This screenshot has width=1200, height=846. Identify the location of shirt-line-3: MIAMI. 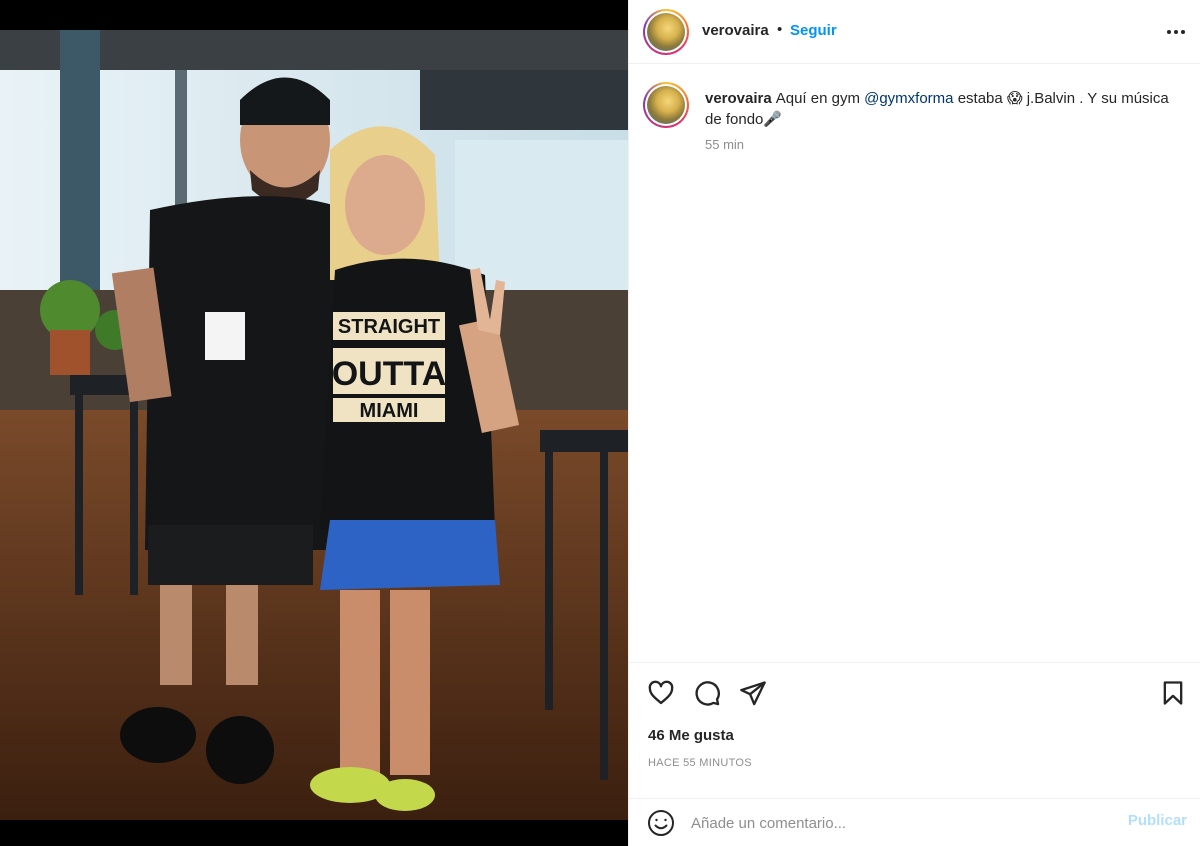
(389, 411).